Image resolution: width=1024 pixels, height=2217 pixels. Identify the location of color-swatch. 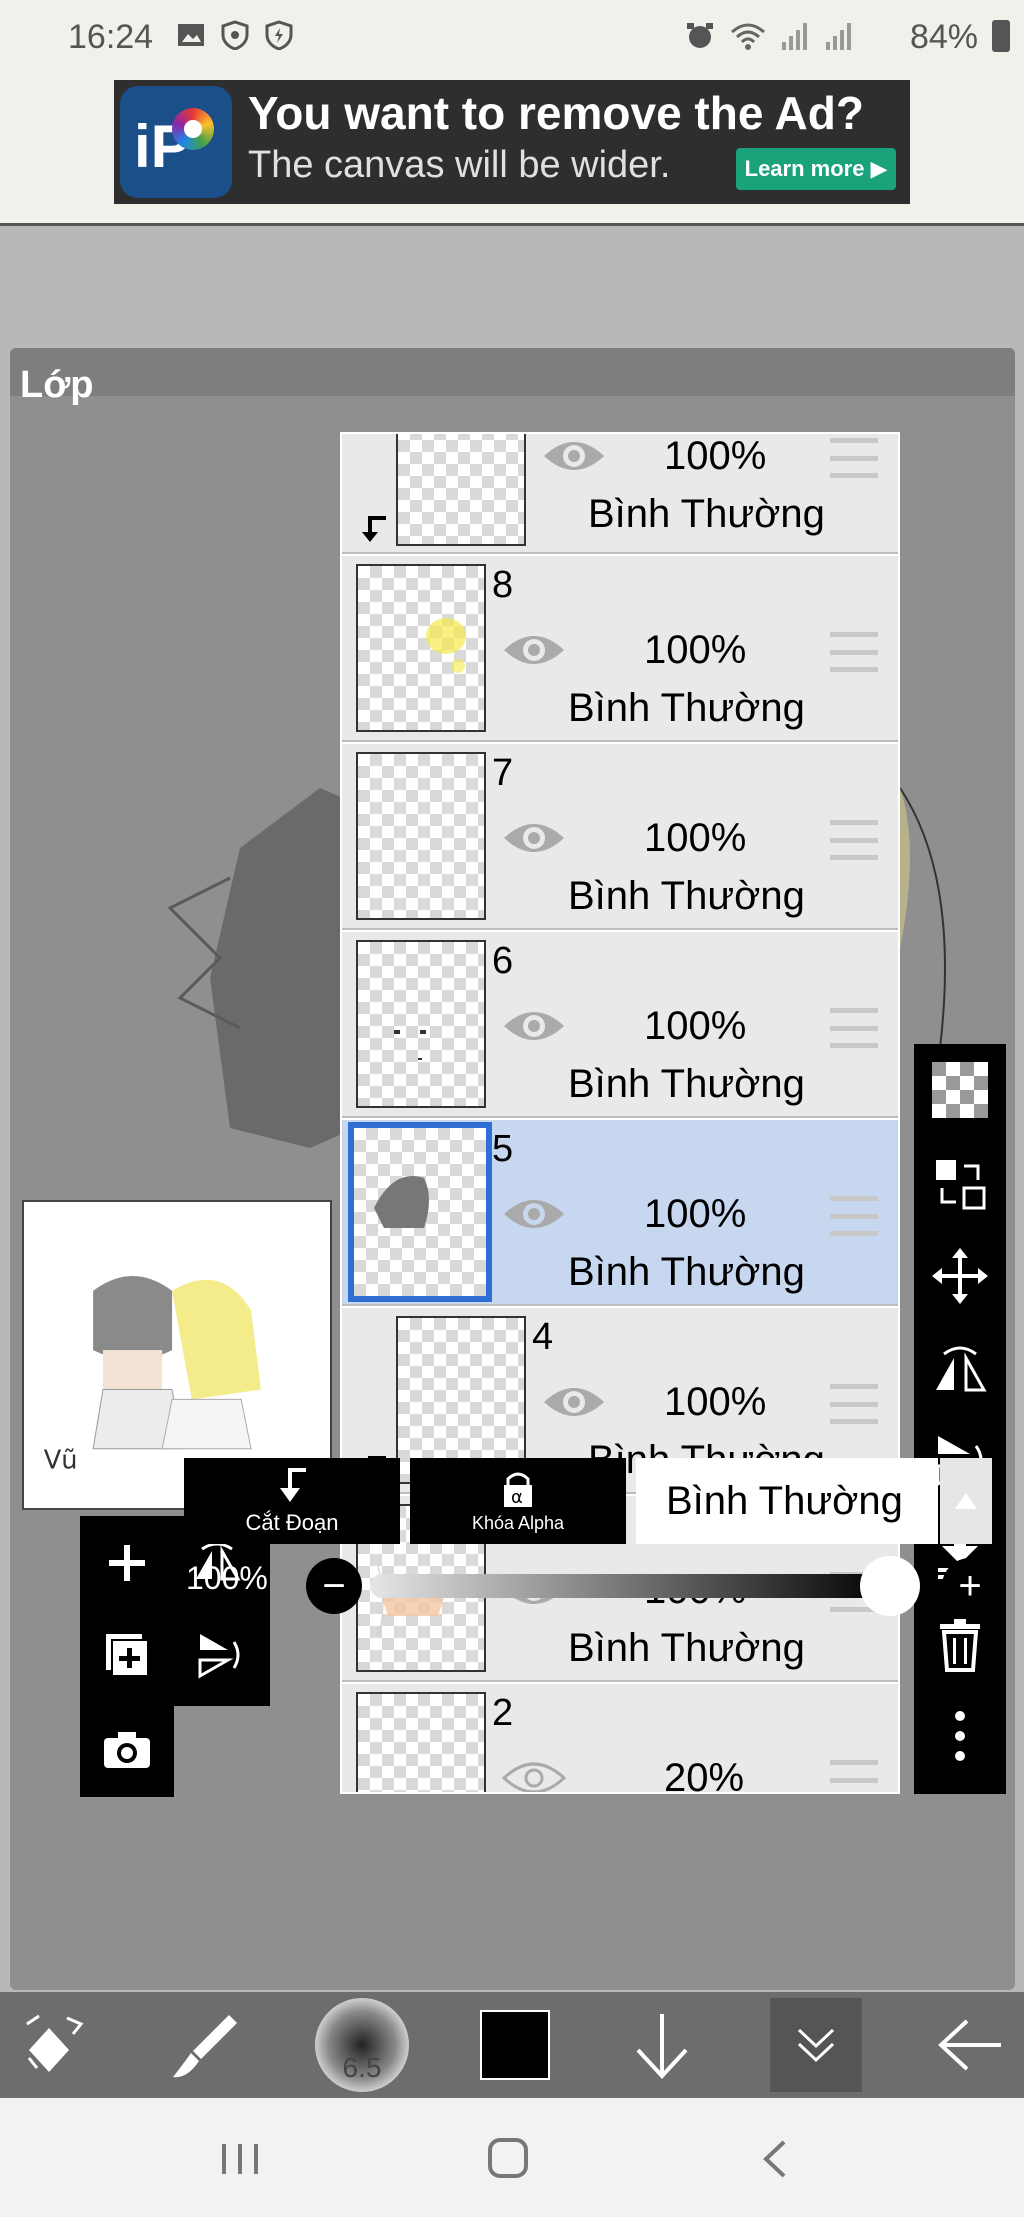
(515, 2045).